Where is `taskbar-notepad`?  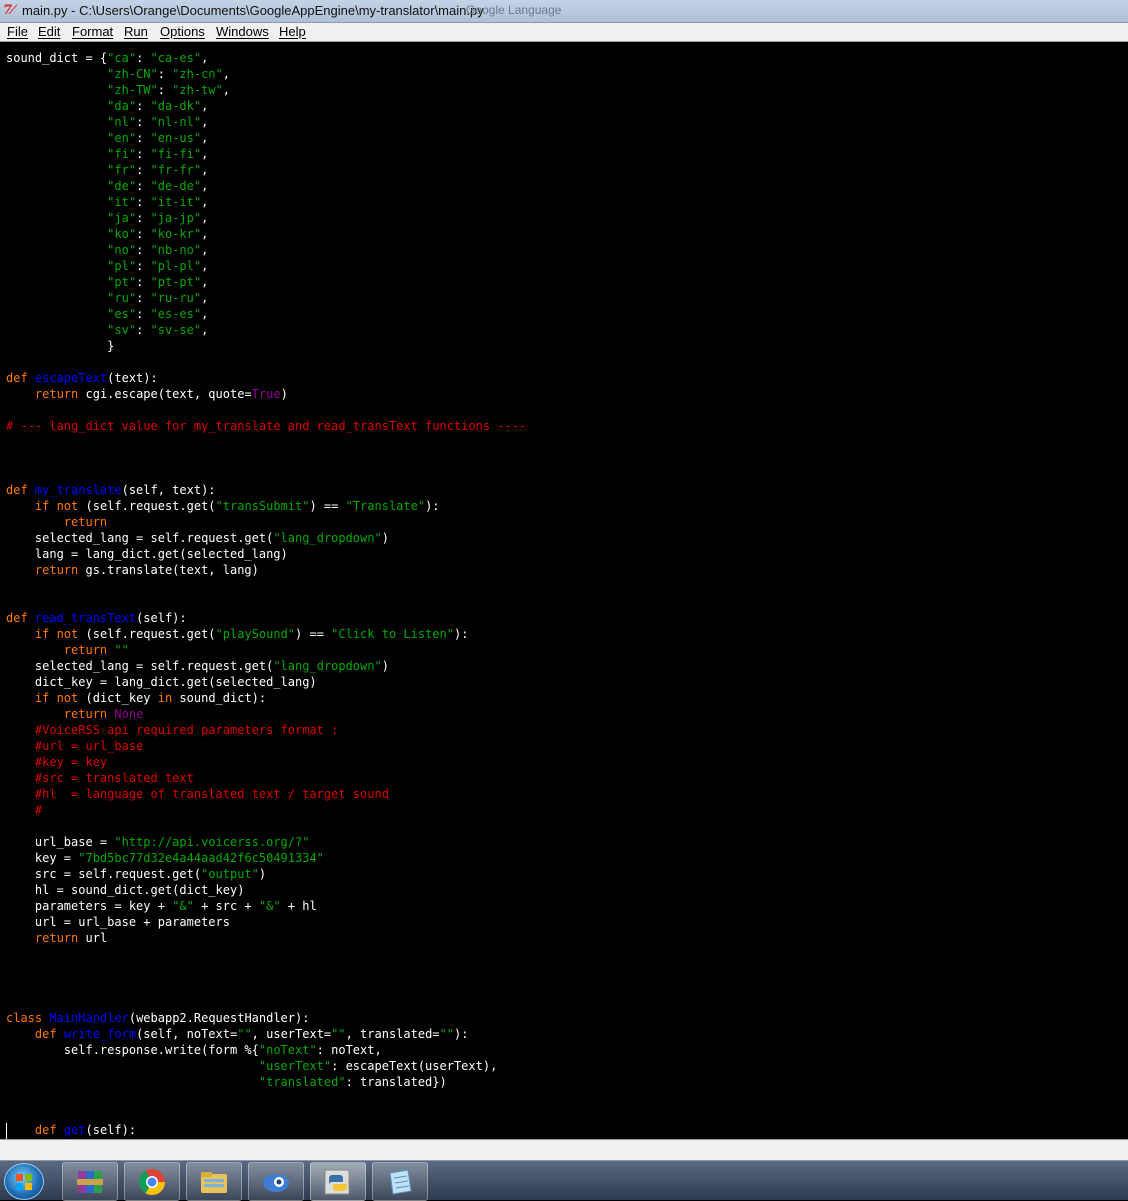 taskbar-notepad is located at coordinates (400, 1181).